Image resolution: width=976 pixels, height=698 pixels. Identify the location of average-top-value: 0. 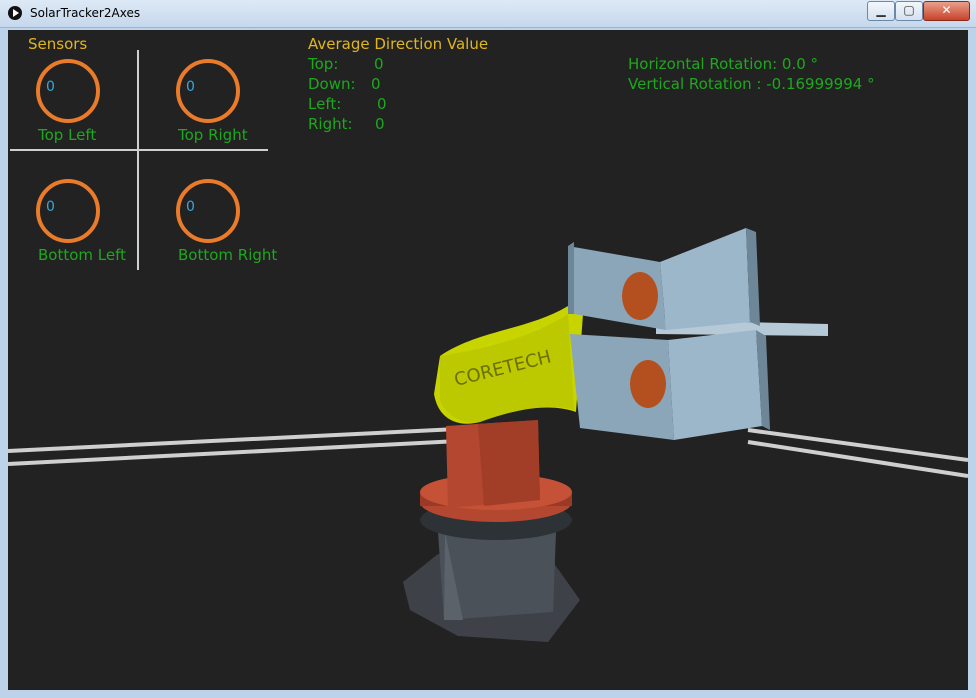
(379, 64).